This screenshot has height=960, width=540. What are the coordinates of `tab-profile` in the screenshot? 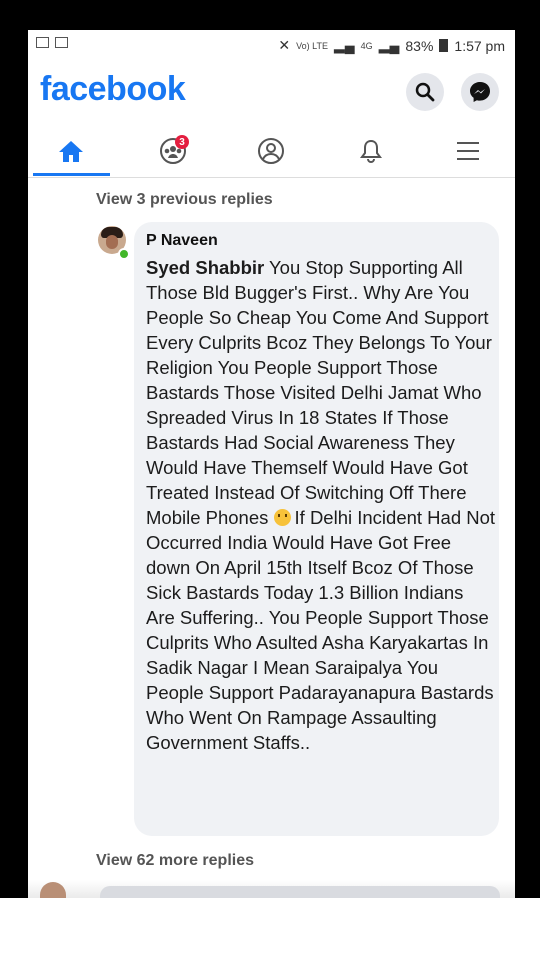 It's located at (271, 151).